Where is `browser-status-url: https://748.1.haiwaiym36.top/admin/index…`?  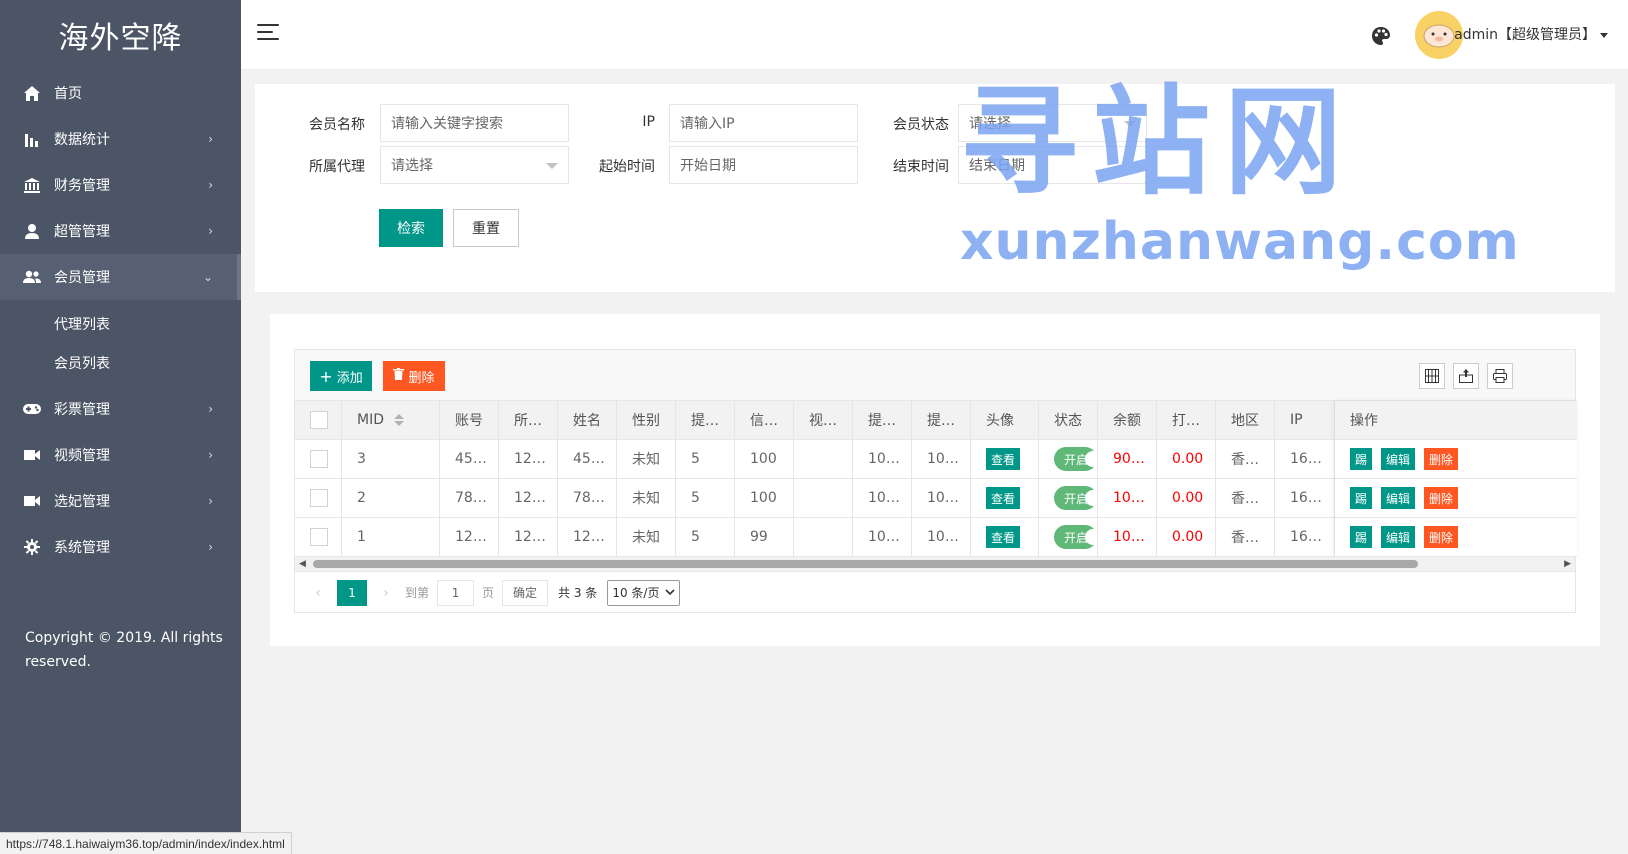 browser-status-url: https://748.1.haiwaiym36.top/admin/index… is located at coordinates (146, 843).